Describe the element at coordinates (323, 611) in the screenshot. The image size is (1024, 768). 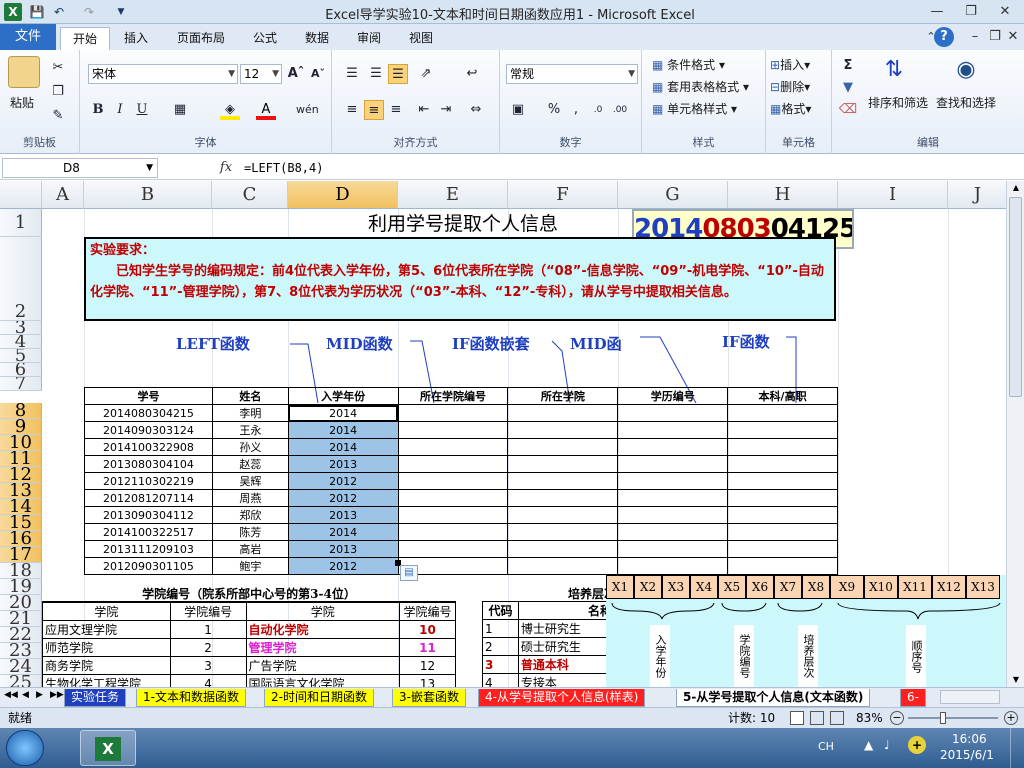
I see `col-college-2: 学院` at that location.